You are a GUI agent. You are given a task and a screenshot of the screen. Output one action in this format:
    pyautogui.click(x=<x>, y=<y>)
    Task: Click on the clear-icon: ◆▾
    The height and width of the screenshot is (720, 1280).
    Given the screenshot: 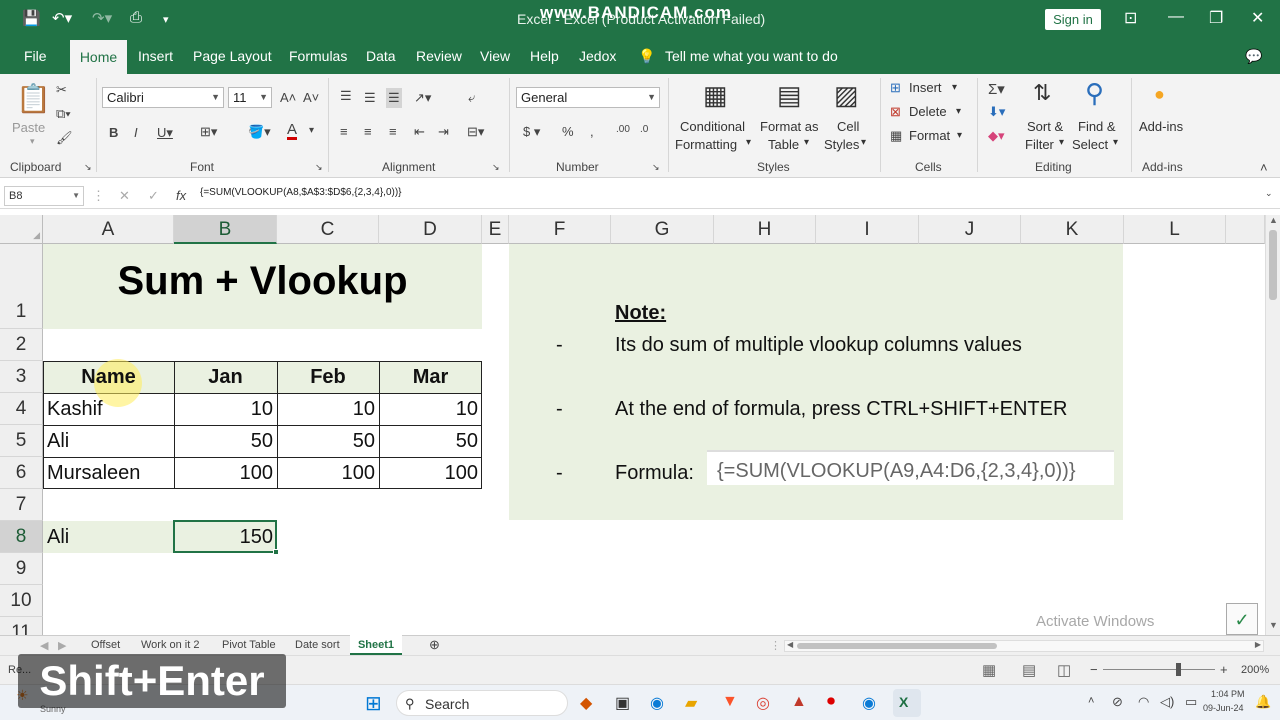 What is the action you would take?
    pyautogui.click(x=996, y=136)
    